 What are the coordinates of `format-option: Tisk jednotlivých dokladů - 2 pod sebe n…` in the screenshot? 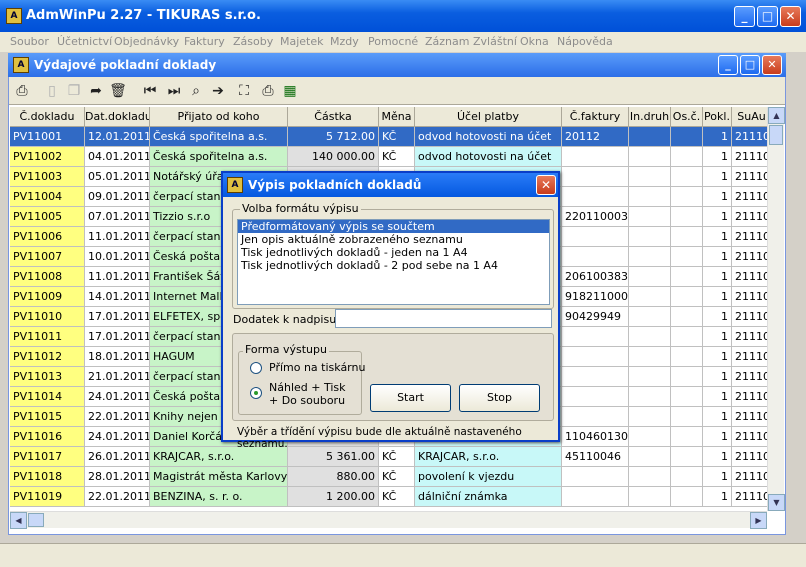 It's located at (393, 265).